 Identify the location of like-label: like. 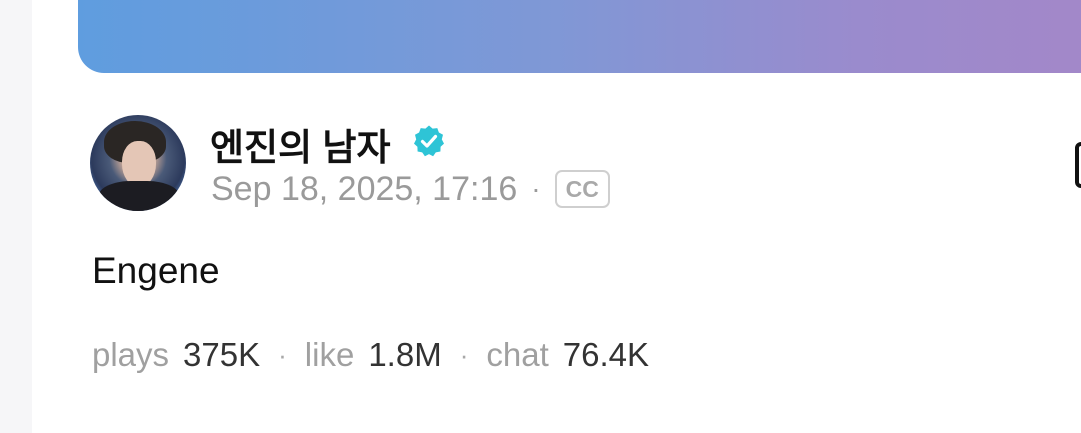
(329, 354).